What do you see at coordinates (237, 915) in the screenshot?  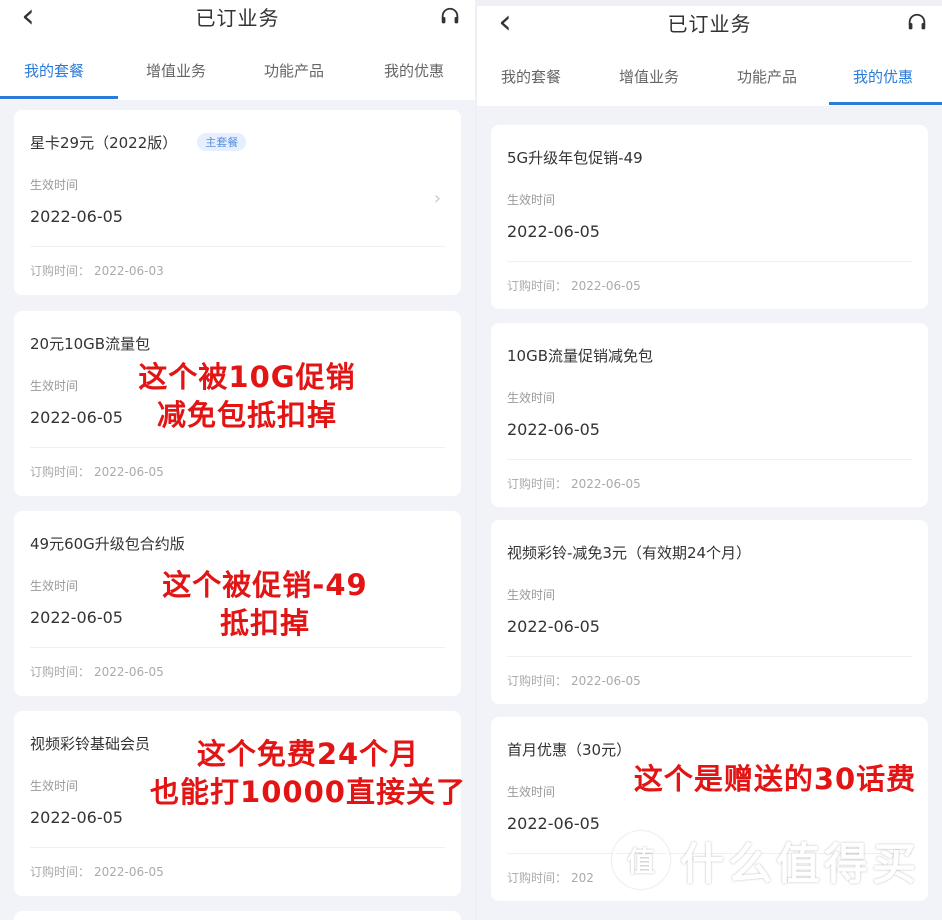 I see `plan-card` at bounding box center [237, 915].